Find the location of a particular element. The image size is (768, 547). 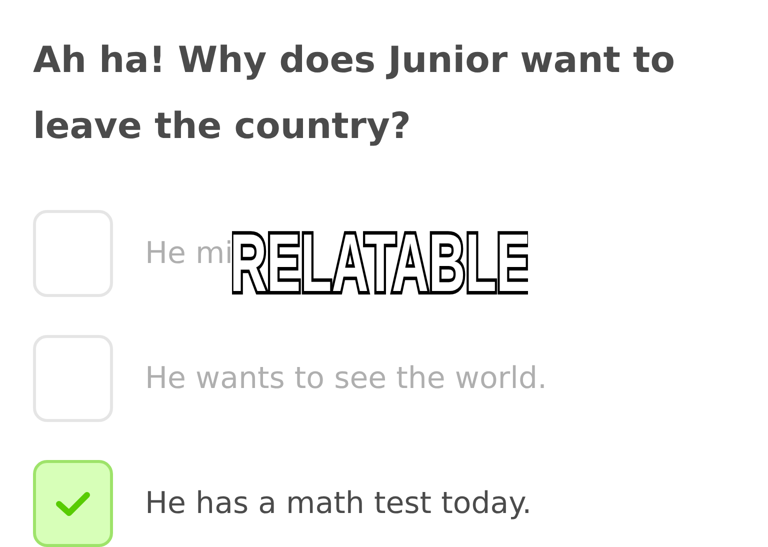

checkmark-icon is located at coordinates (73, 504).